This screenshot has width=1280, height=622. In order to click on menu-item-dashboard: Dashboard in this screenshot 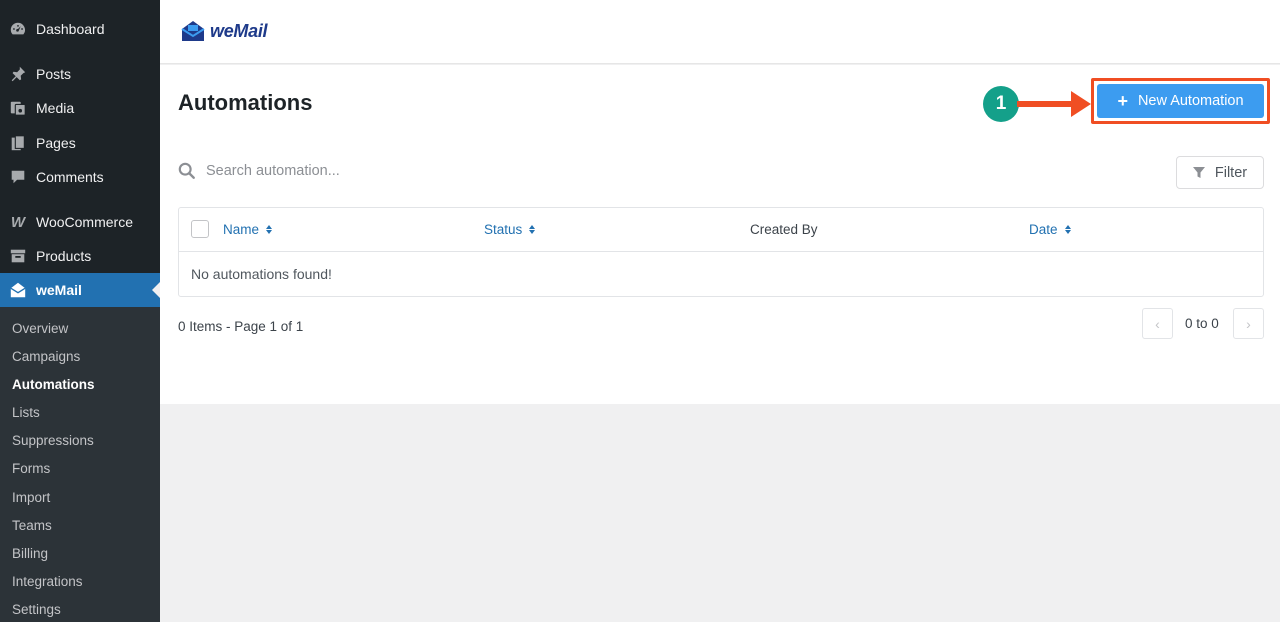, I will do `click(80, 29)`.